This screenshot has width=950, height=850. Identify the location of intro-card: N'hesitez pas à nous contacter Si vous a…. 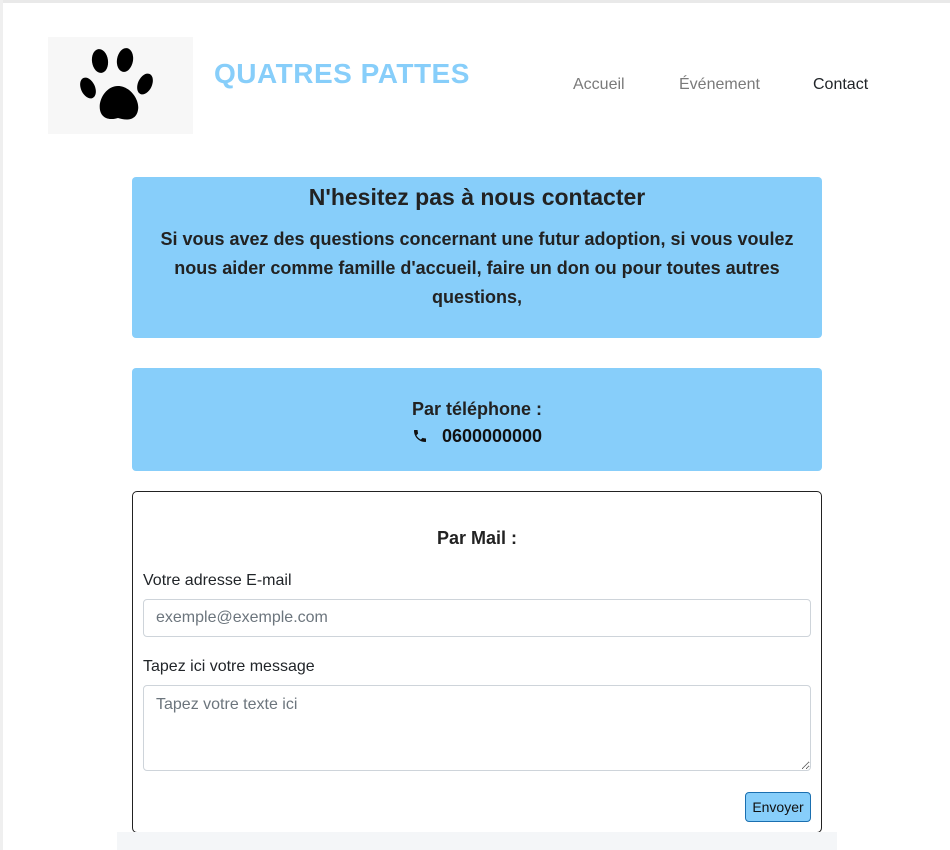
(477, 257).